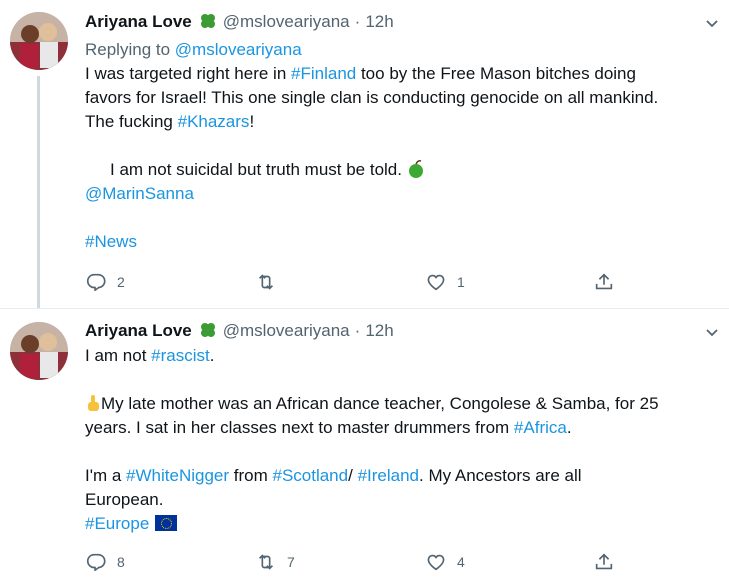  I want to click on hashtag-link: #Khazars, so click(214, 121).